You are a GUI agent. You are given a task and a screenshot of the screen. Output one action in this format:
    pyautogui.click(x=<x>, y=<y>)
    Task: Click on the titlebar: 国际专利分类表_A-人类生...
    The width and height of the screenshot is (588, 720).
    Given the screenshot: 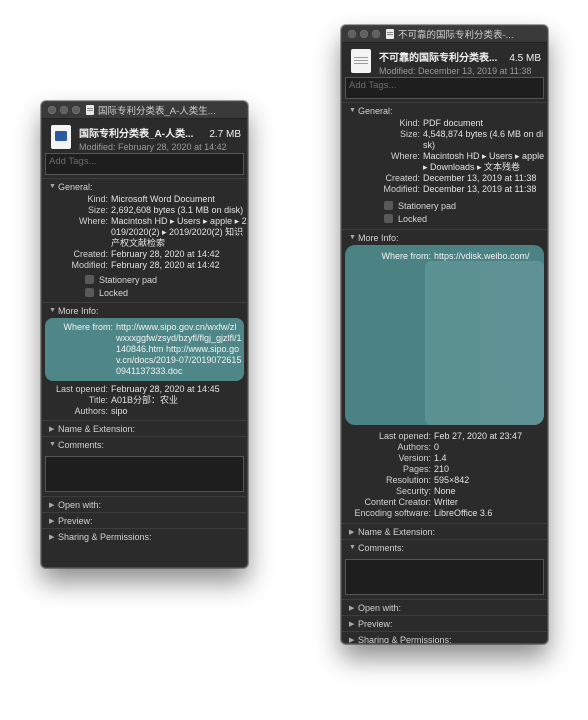 What is the action you would take?
    pyautogui.click(x=144, y=110)
    